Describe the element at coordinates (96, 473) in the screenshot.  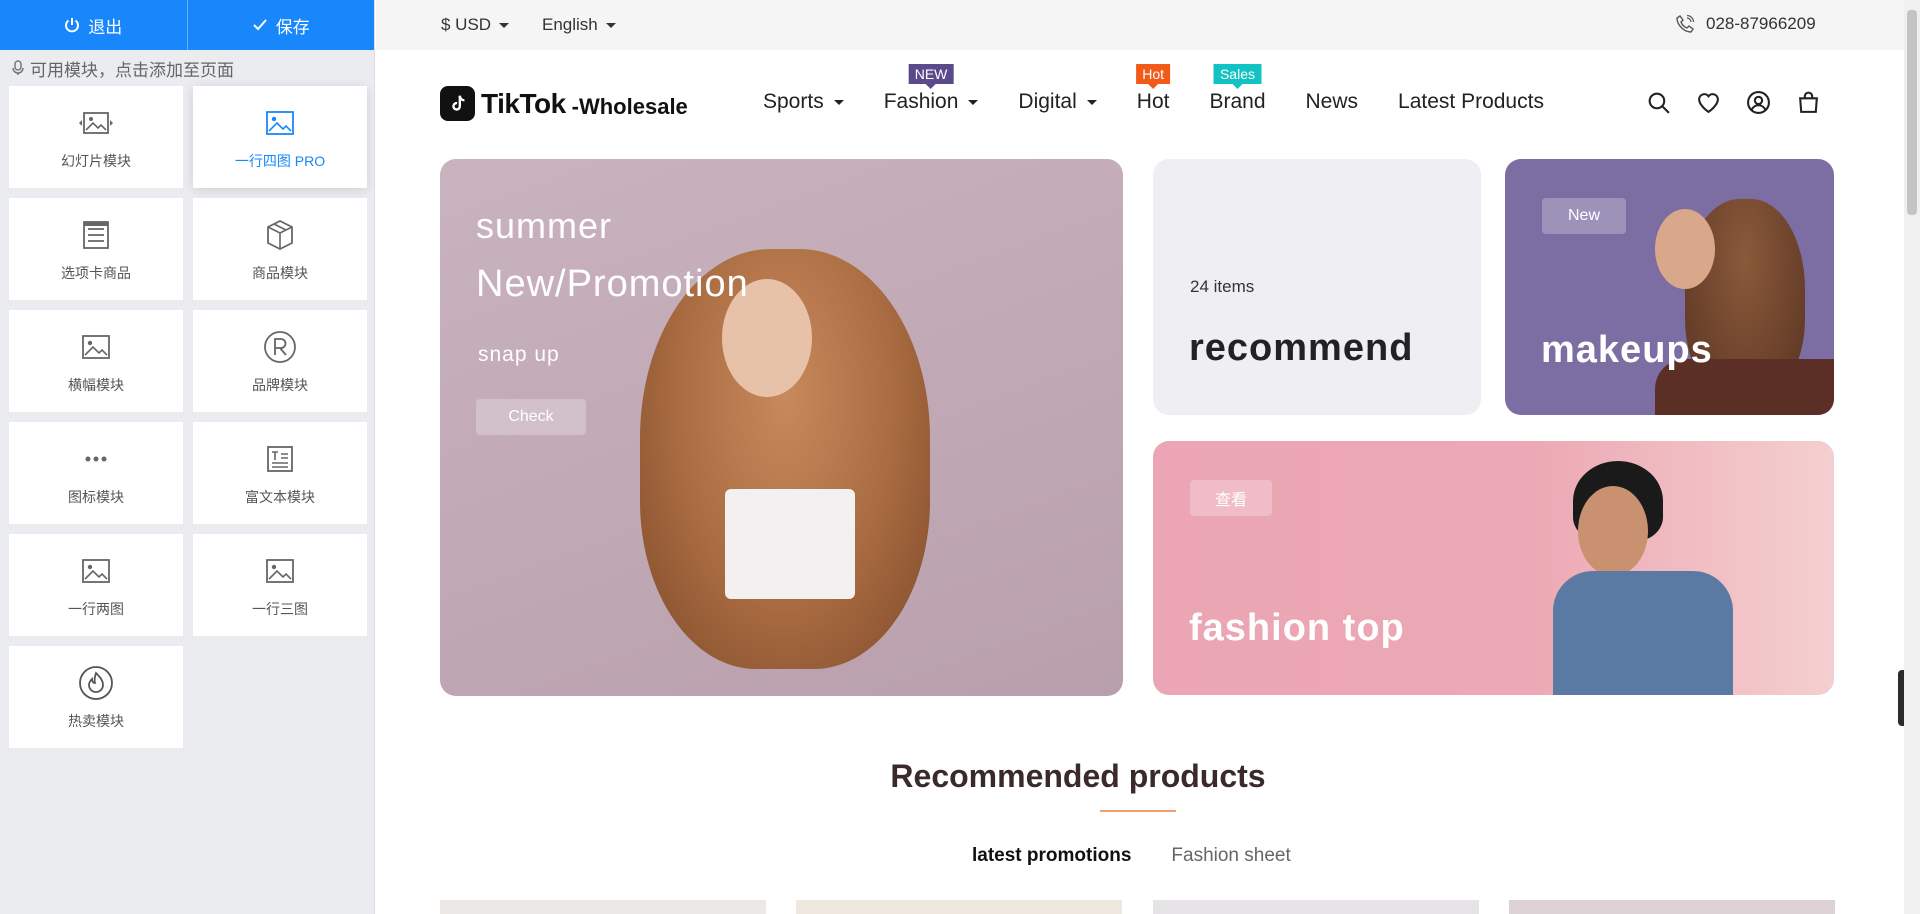
I see `module-icons: 图标模块` at that location.